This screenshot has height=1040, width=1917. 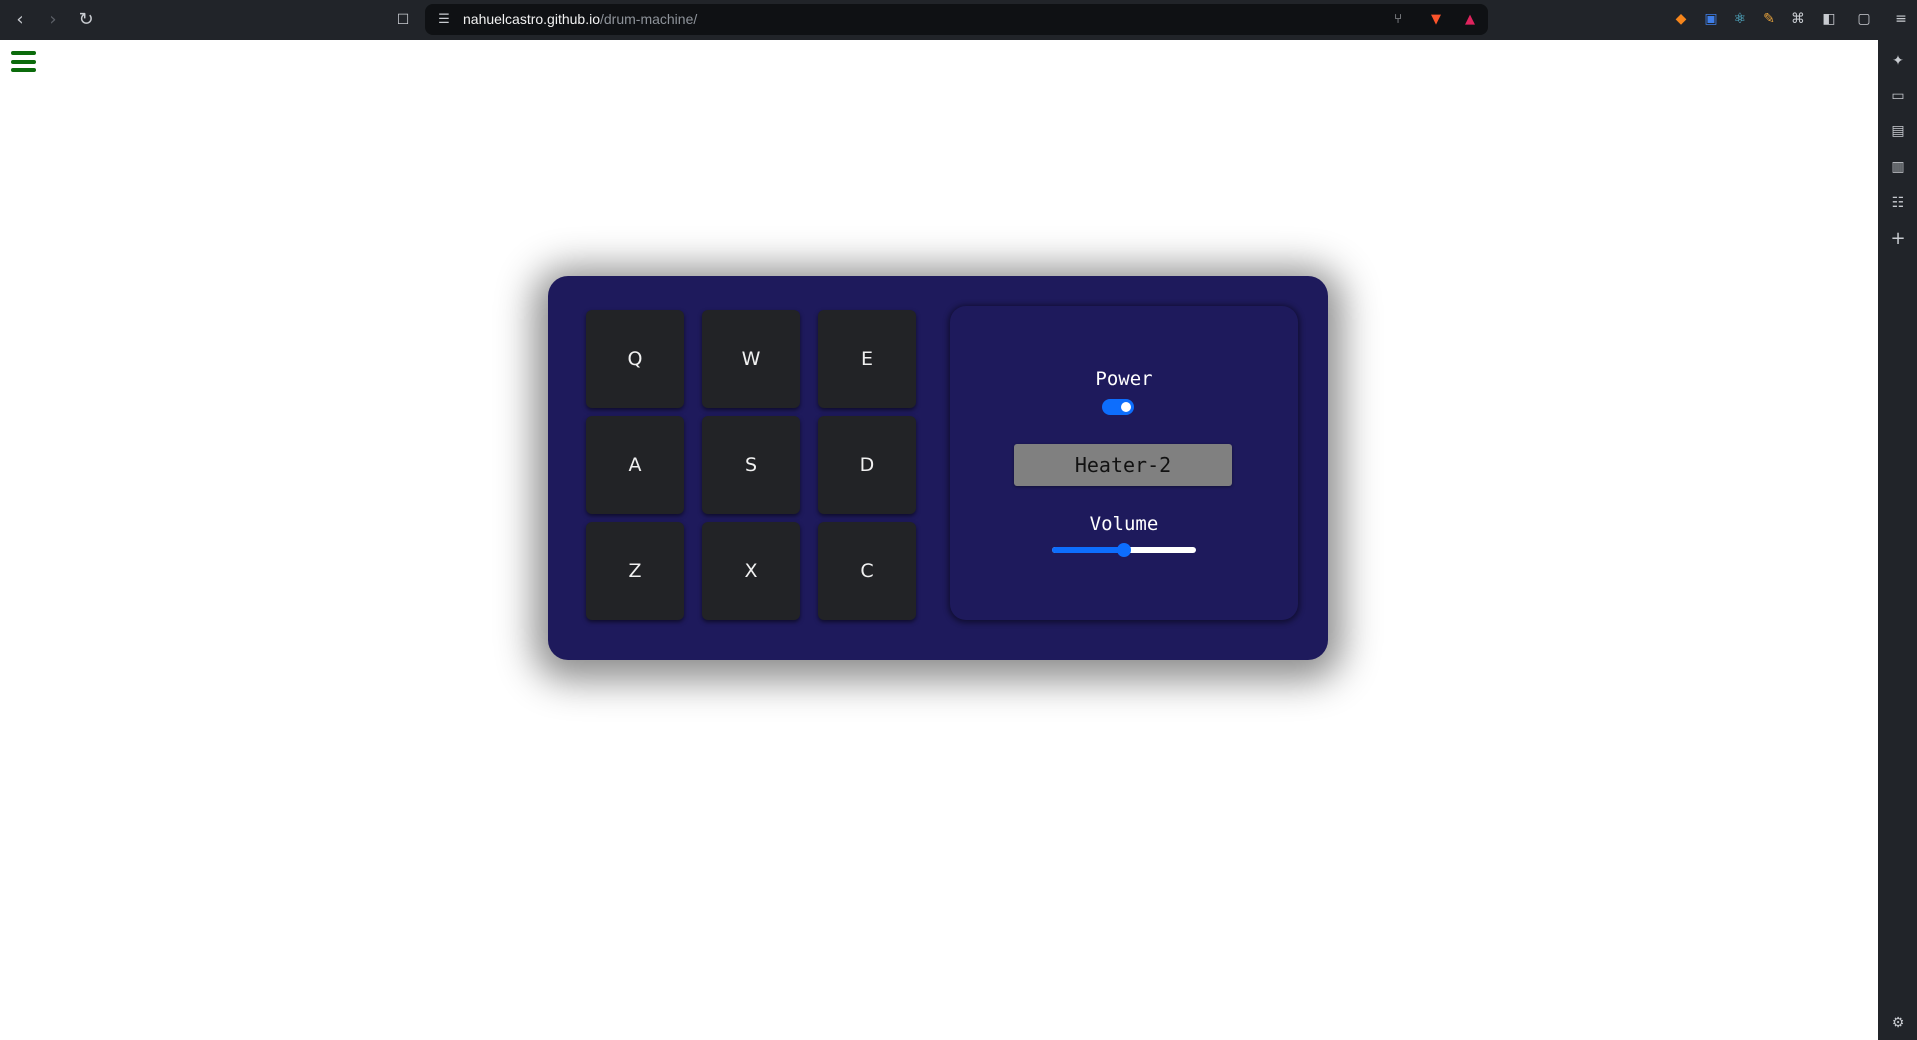 What do you see at coordinates (1124, 379) in the screenshot?
I see `power-label: Power` at bounding box center [1124, 379].